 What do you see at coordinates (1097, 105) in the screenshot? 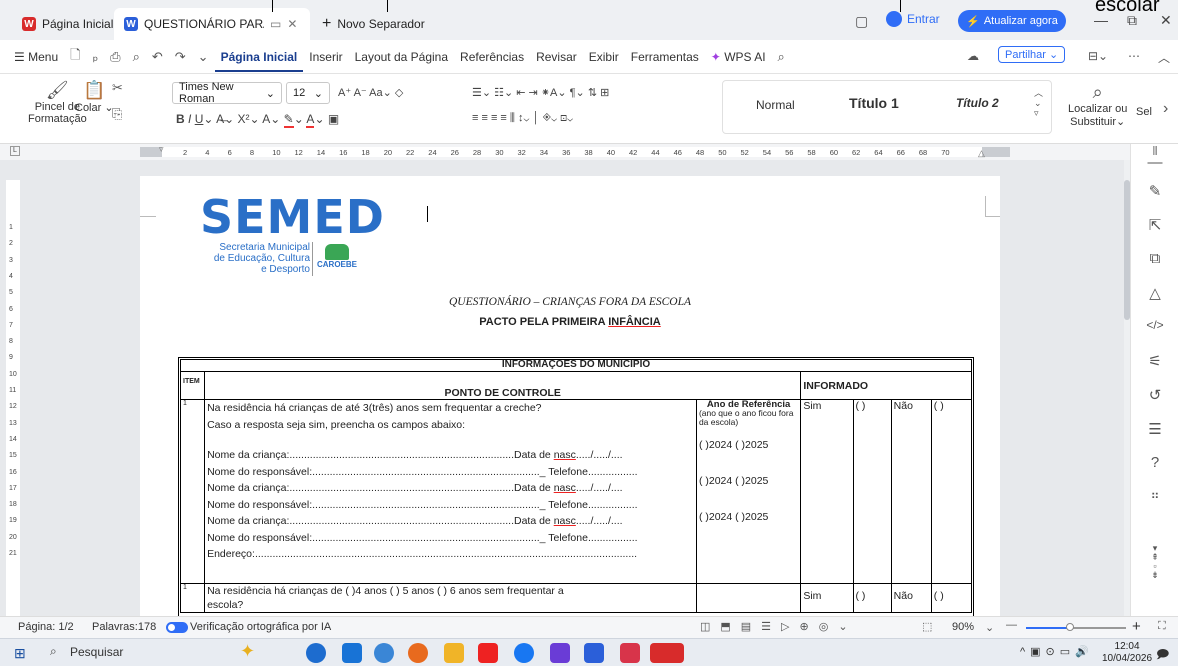
I see `find-replace-button: ⌕ Localizar ou Substituir⌄` at bounding box center [1097, 105].